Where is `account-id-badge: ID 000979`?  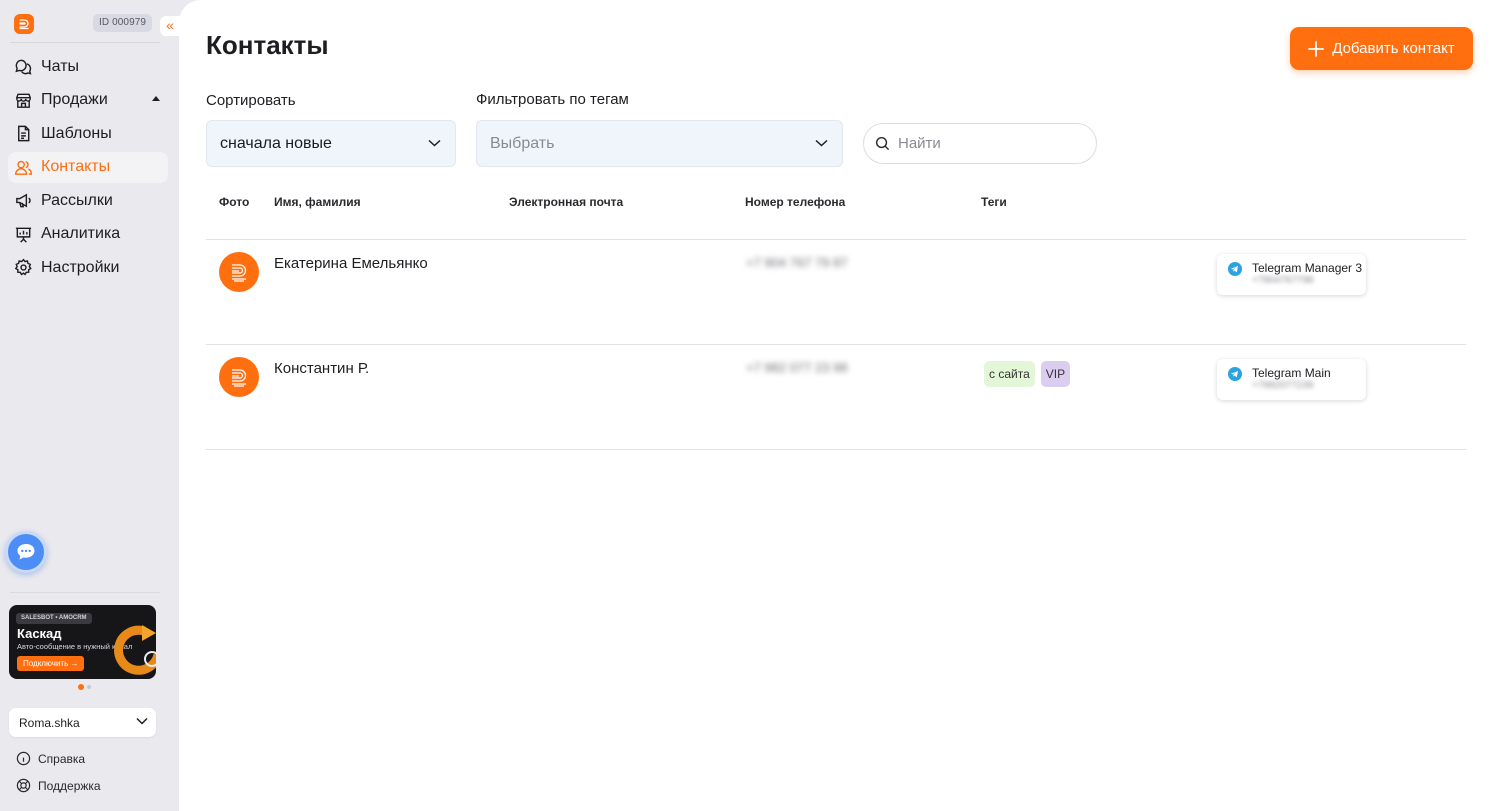 account-id-badge: ID 000979 is located at coordinates (123, 23).